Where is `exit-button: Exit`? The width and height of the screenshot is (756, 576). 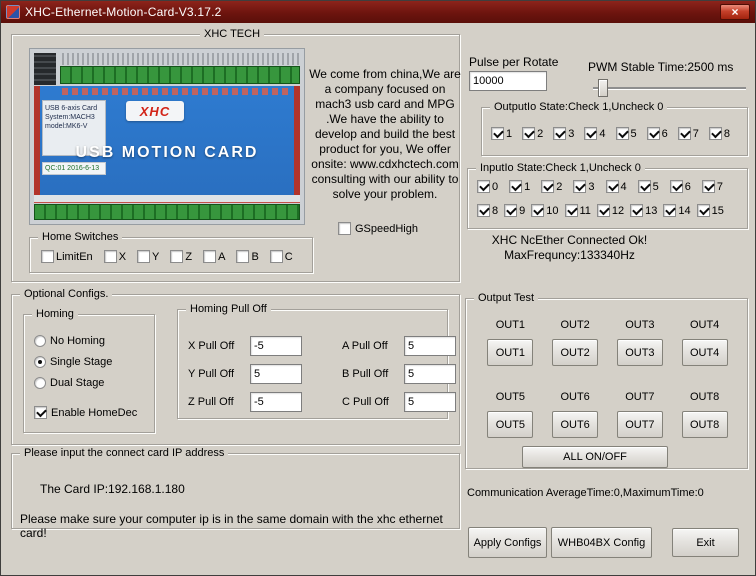
exit-button: Exit is located at coordinates (705, 542).